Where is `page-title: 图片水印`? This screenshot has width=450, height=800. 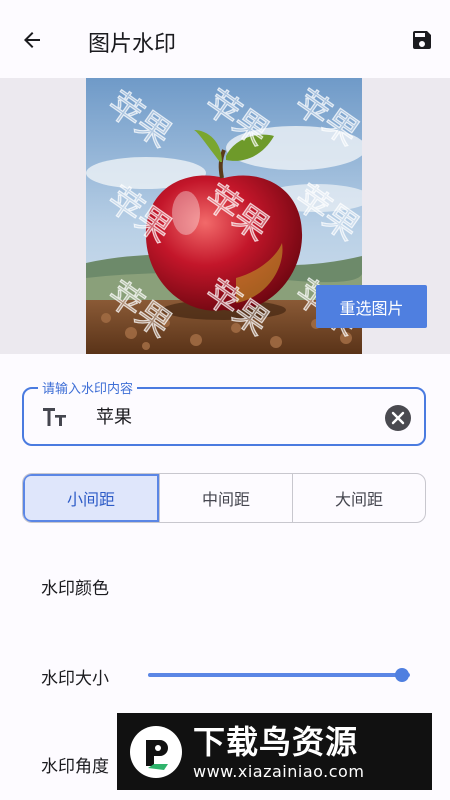 page-title: 图片水印 is located at coordinates (132, 44).